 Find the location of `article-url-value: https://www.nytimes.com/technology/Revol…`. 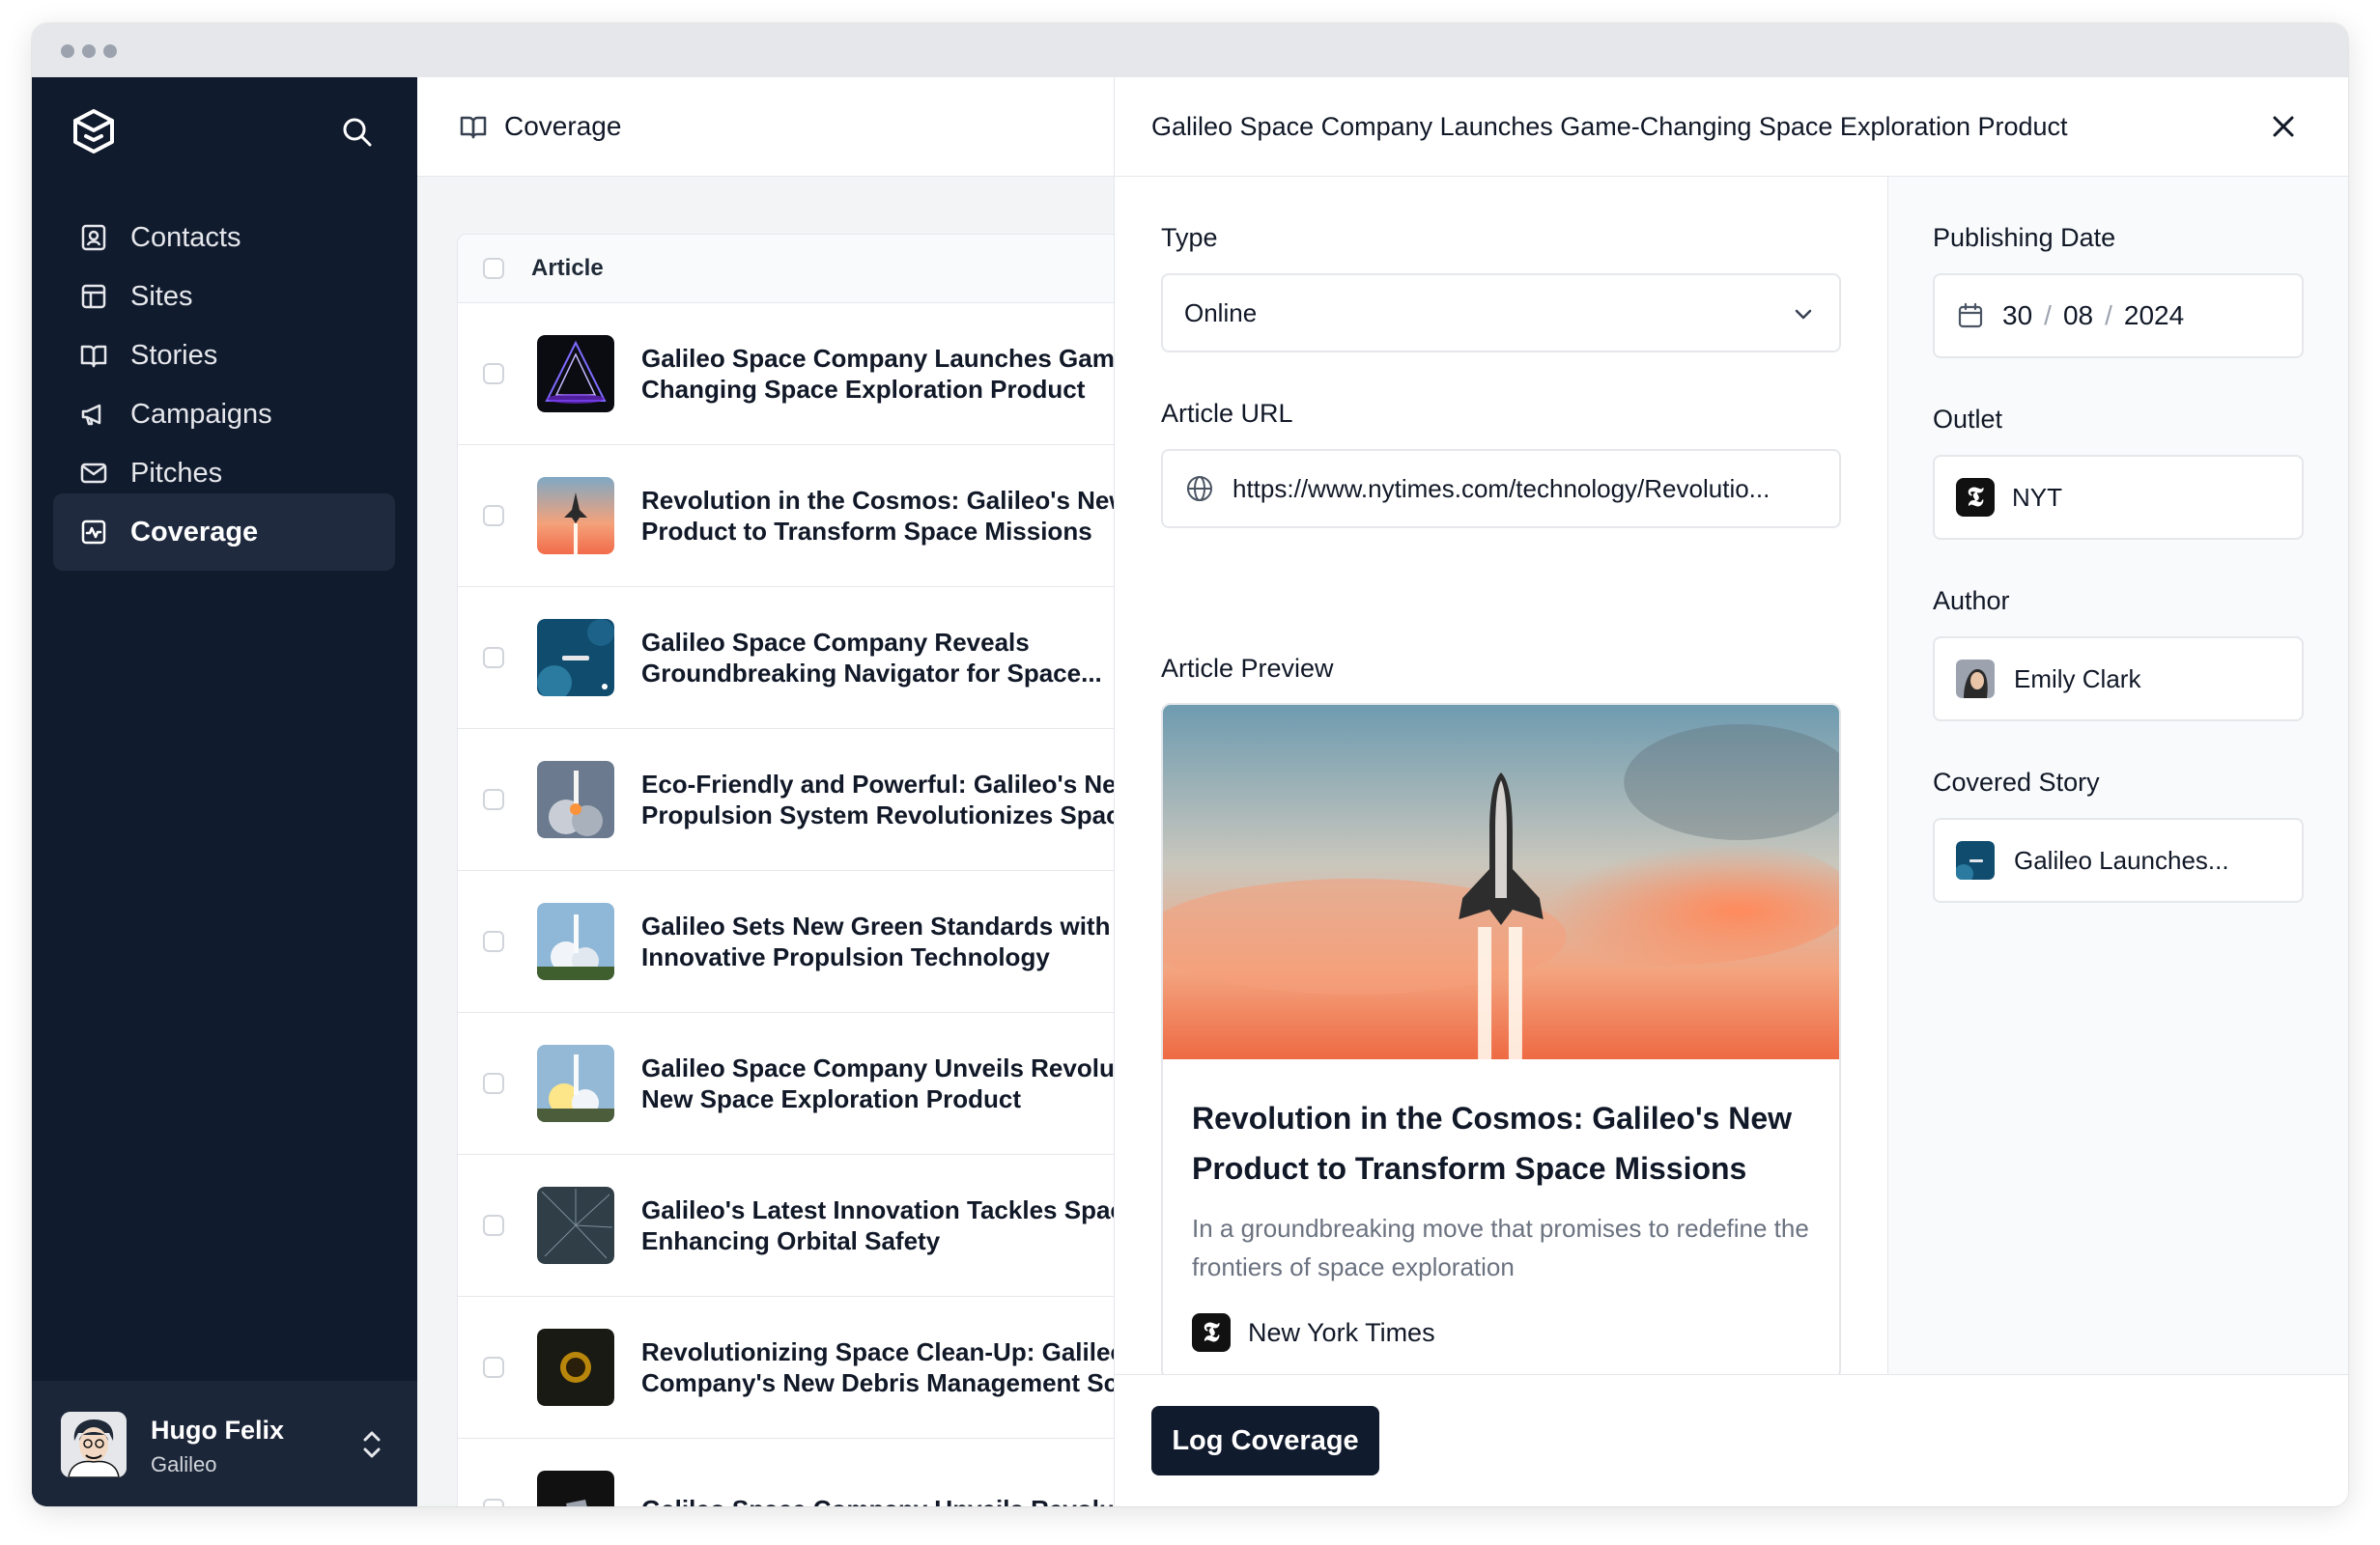

article-url-value: https://www.nytimes.com/technology/Revol… is located at coordinates (1502, 488).